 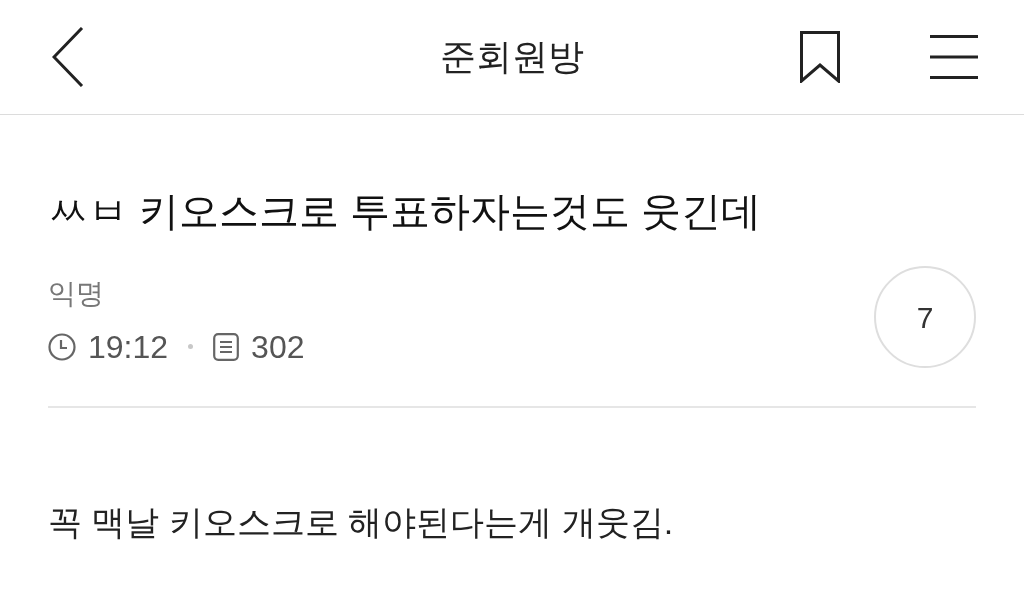 What do you see at coordinates (278, 347) in the screenshot?
I see `view-count: 302` at bounding box center [278, 347].